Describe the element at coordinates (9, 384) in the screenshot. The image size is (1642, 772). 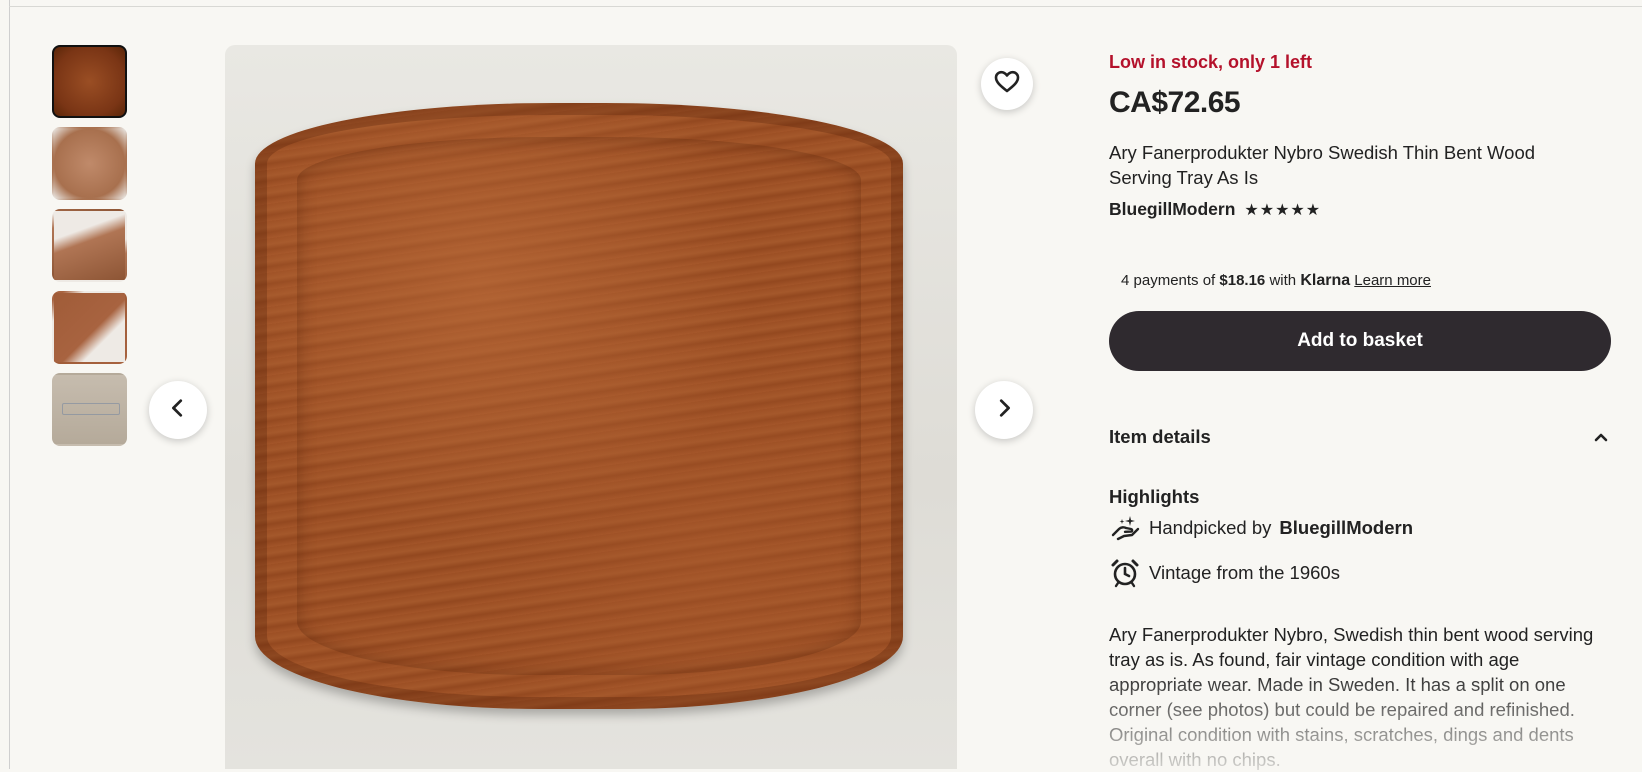
I see `window-edge` at that location.